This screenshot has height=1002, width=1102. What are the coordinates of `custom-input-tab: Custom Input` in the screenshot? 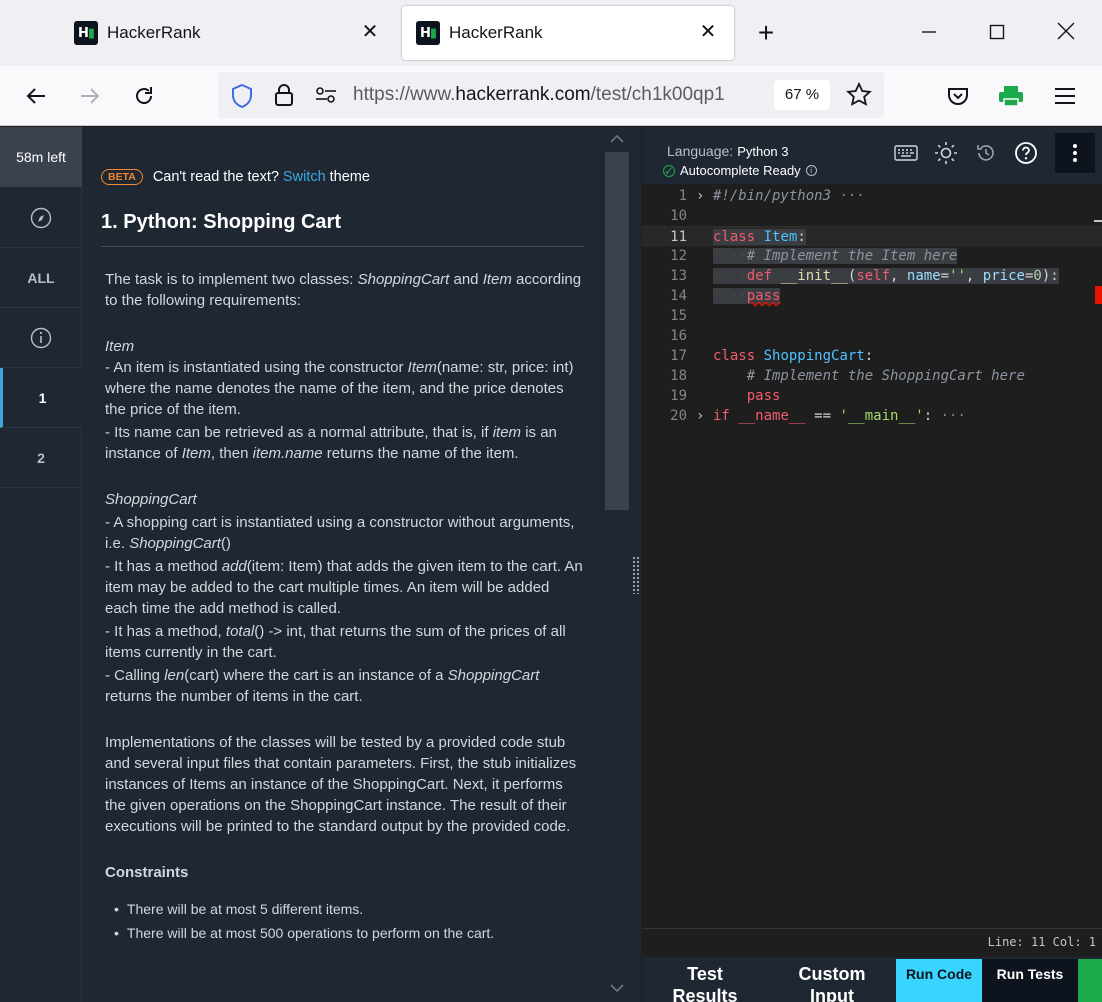 It's located at (832, 979).